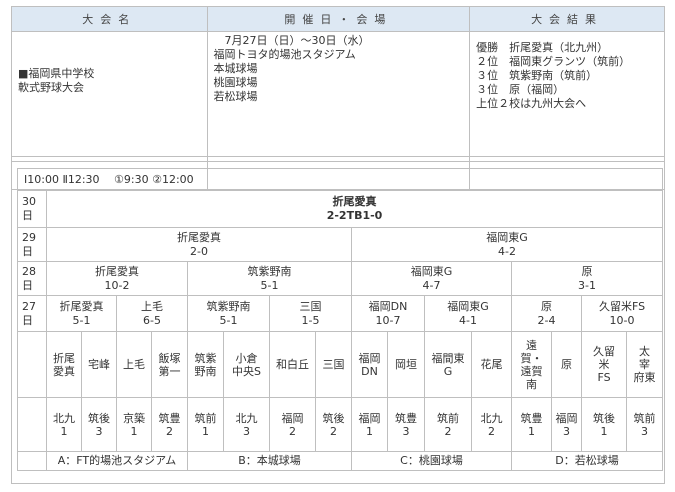 Image resolution: width=675 pixels, height=492 pixels. I want to click on first-round-match: 福岡DN 10-7, so click(388, 313).